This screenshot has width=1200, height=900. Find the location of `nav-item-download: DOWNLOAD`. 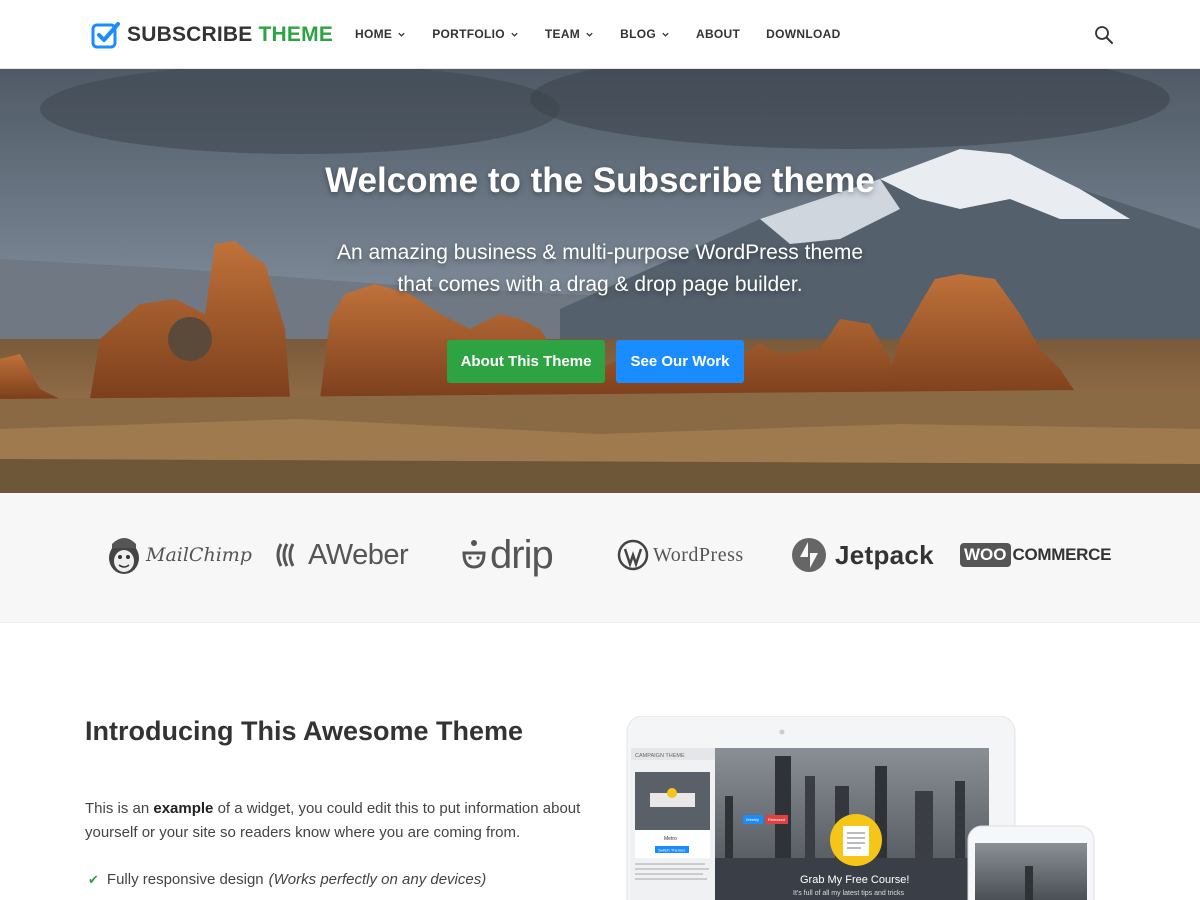

nav-item-download: DOWNLOAD is located at coordinates (803, 34).